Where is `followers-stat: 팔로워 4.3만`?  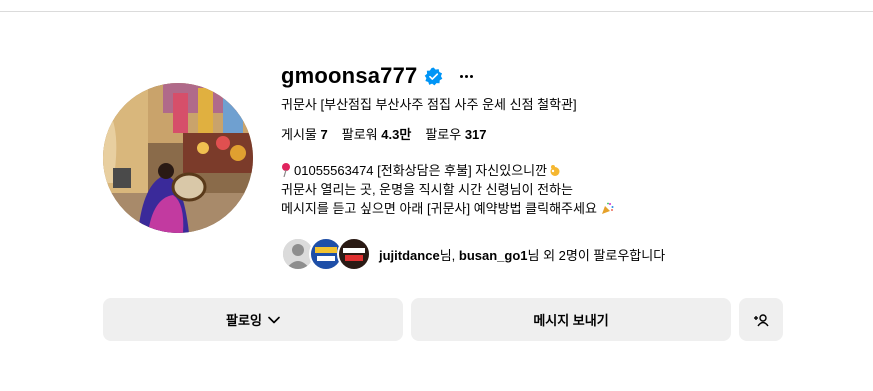 followers-stat: 팔로워 4.3만 is located at coordinates (377, 133).